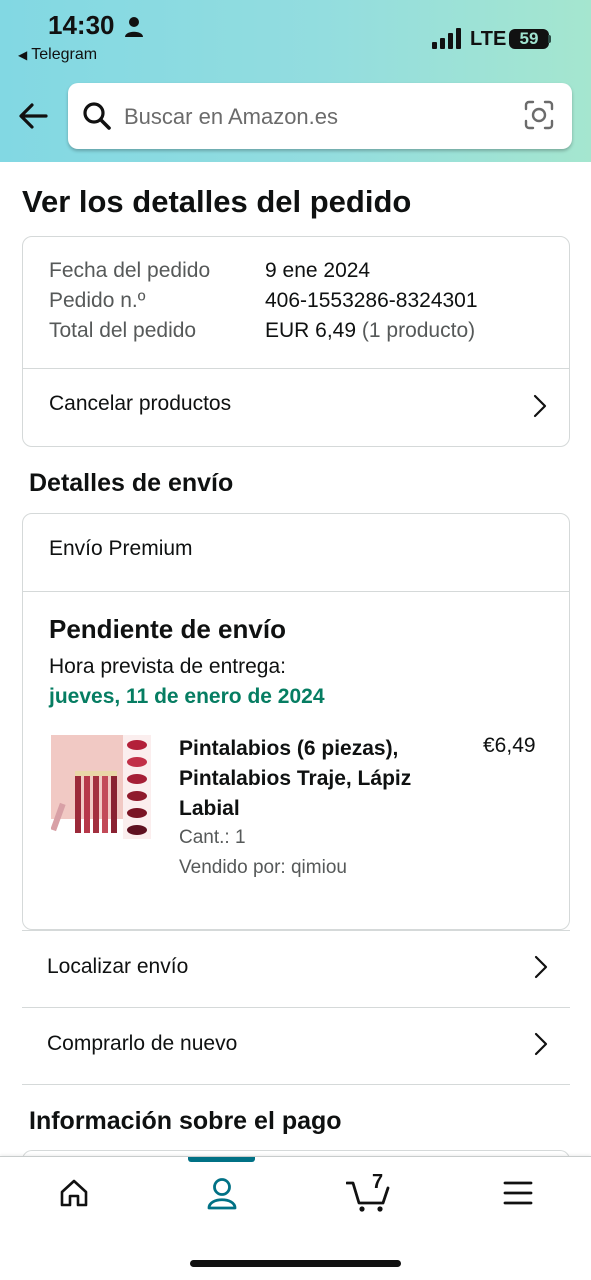  Describe the element at coordinates (187, 696) in the screenshot. I see `eta-date: jueves, 11 de enero de 2024` at that location.